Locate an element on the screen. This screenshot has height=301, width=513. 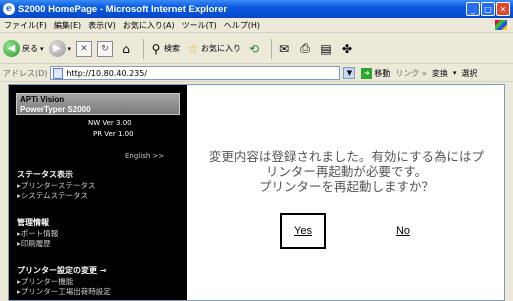
menu-help: ヘルプ(H) is located at coordinates (242, 25).